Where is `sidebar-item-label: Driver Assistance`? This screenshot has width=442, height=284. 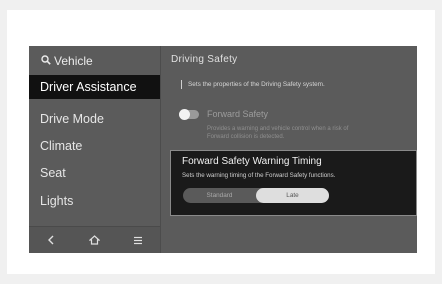
sidebar-item-label: Driver Assistance is located at coordinates (88, 87).